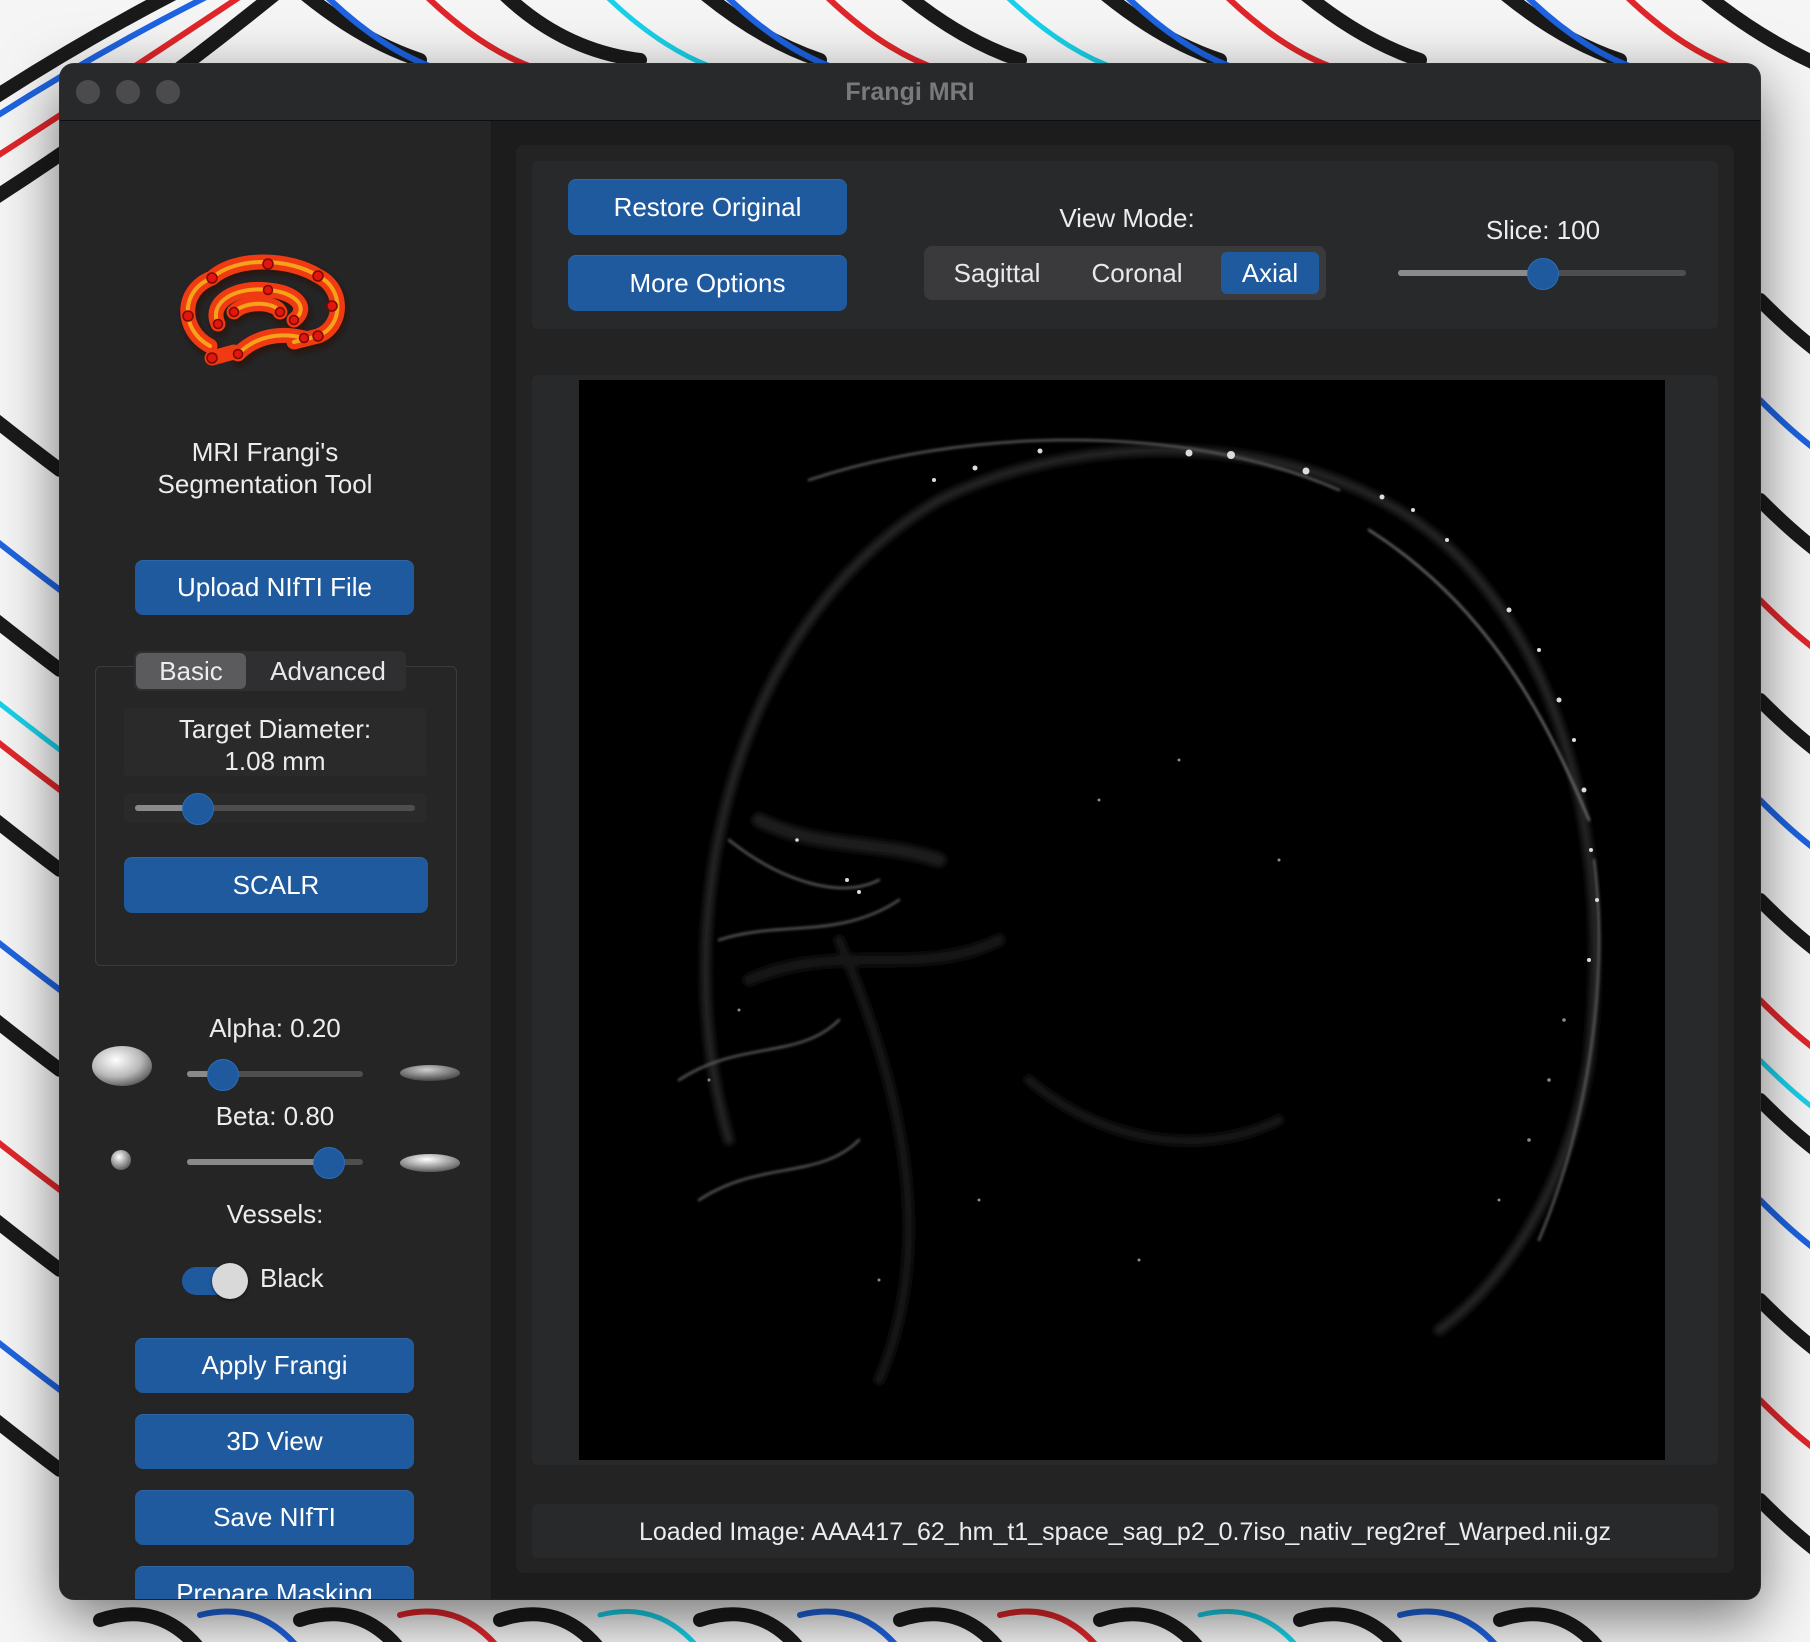 The width and height of the screenshot is (1810, 1642). Describe the element at coordinates (191, 671) in the screenshot. I see `tab-basic: Basic` at that location.